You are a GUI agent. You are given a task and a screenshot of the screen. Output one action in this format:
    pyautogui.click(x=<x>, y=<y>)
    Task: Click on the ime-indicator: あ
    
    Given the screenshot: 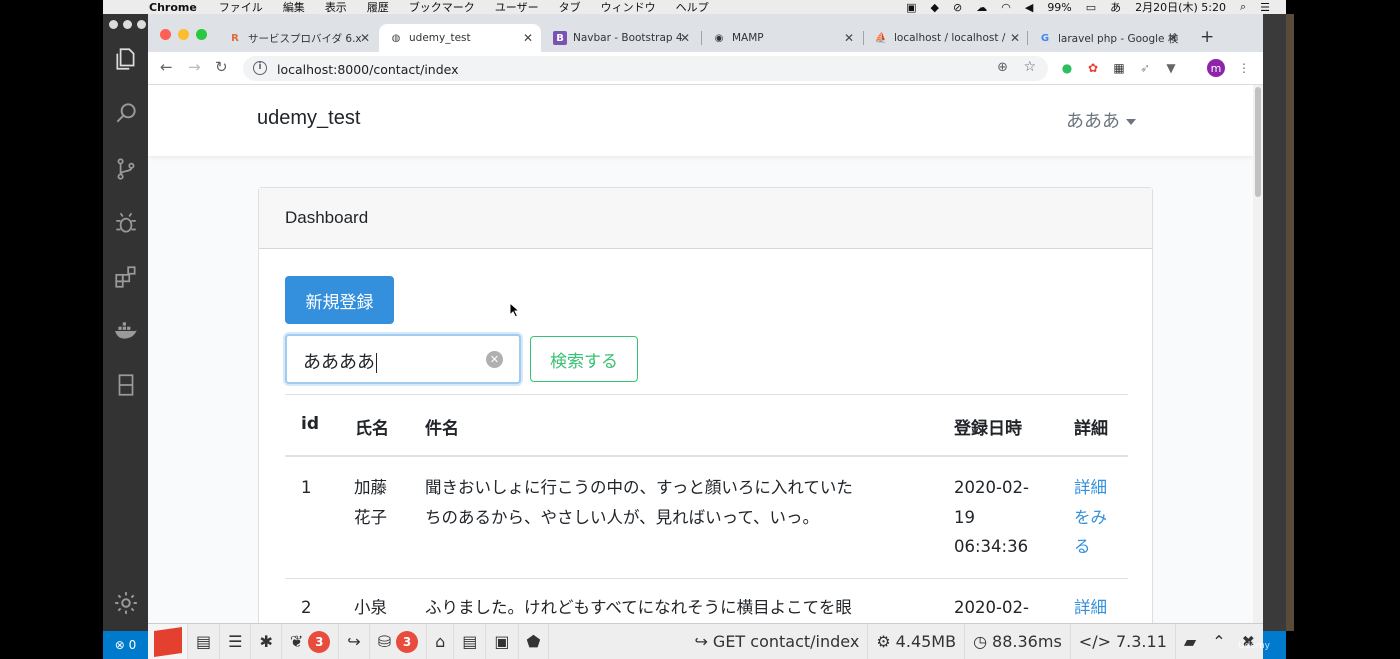 What is the action you would take?
    pyautogui.click(x=1115, y=7)
    